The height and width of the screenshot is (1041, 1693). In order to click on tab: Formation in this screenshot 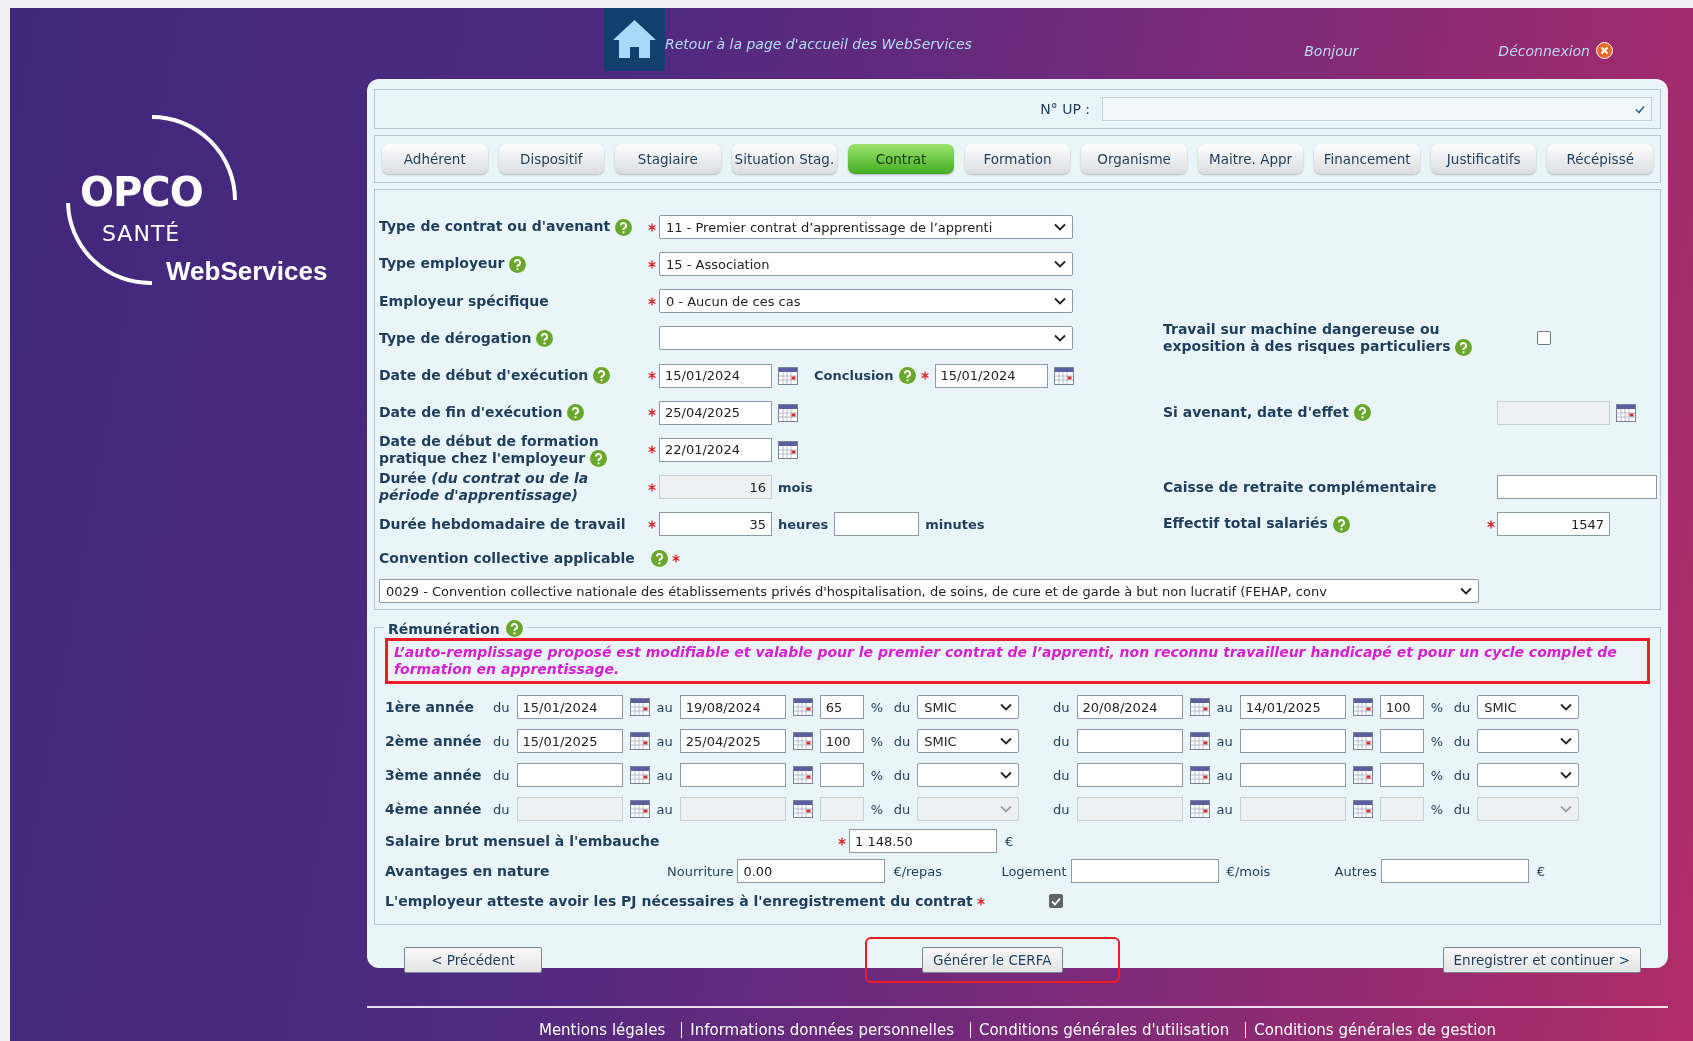, I will do `click(1017, 159)`.